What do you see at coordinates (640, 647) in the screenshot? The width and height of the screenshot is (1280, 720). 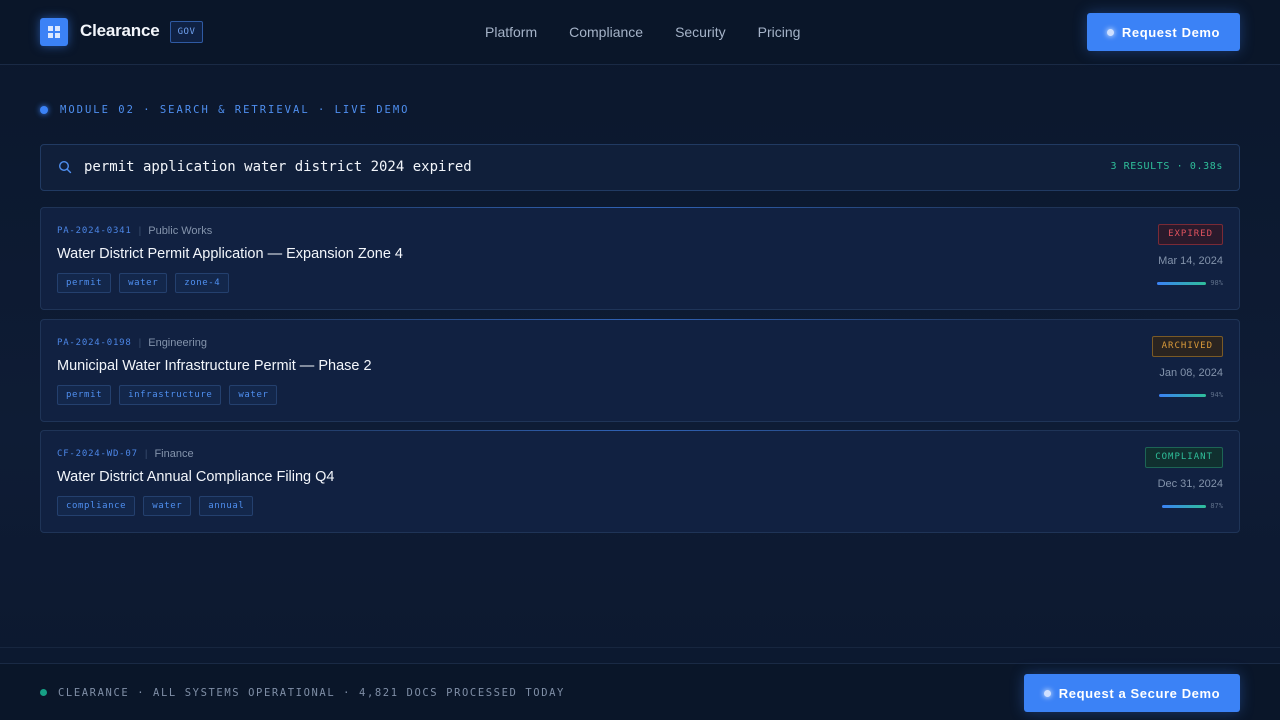 I see `footer-divider` at bounding box center [640, 647].